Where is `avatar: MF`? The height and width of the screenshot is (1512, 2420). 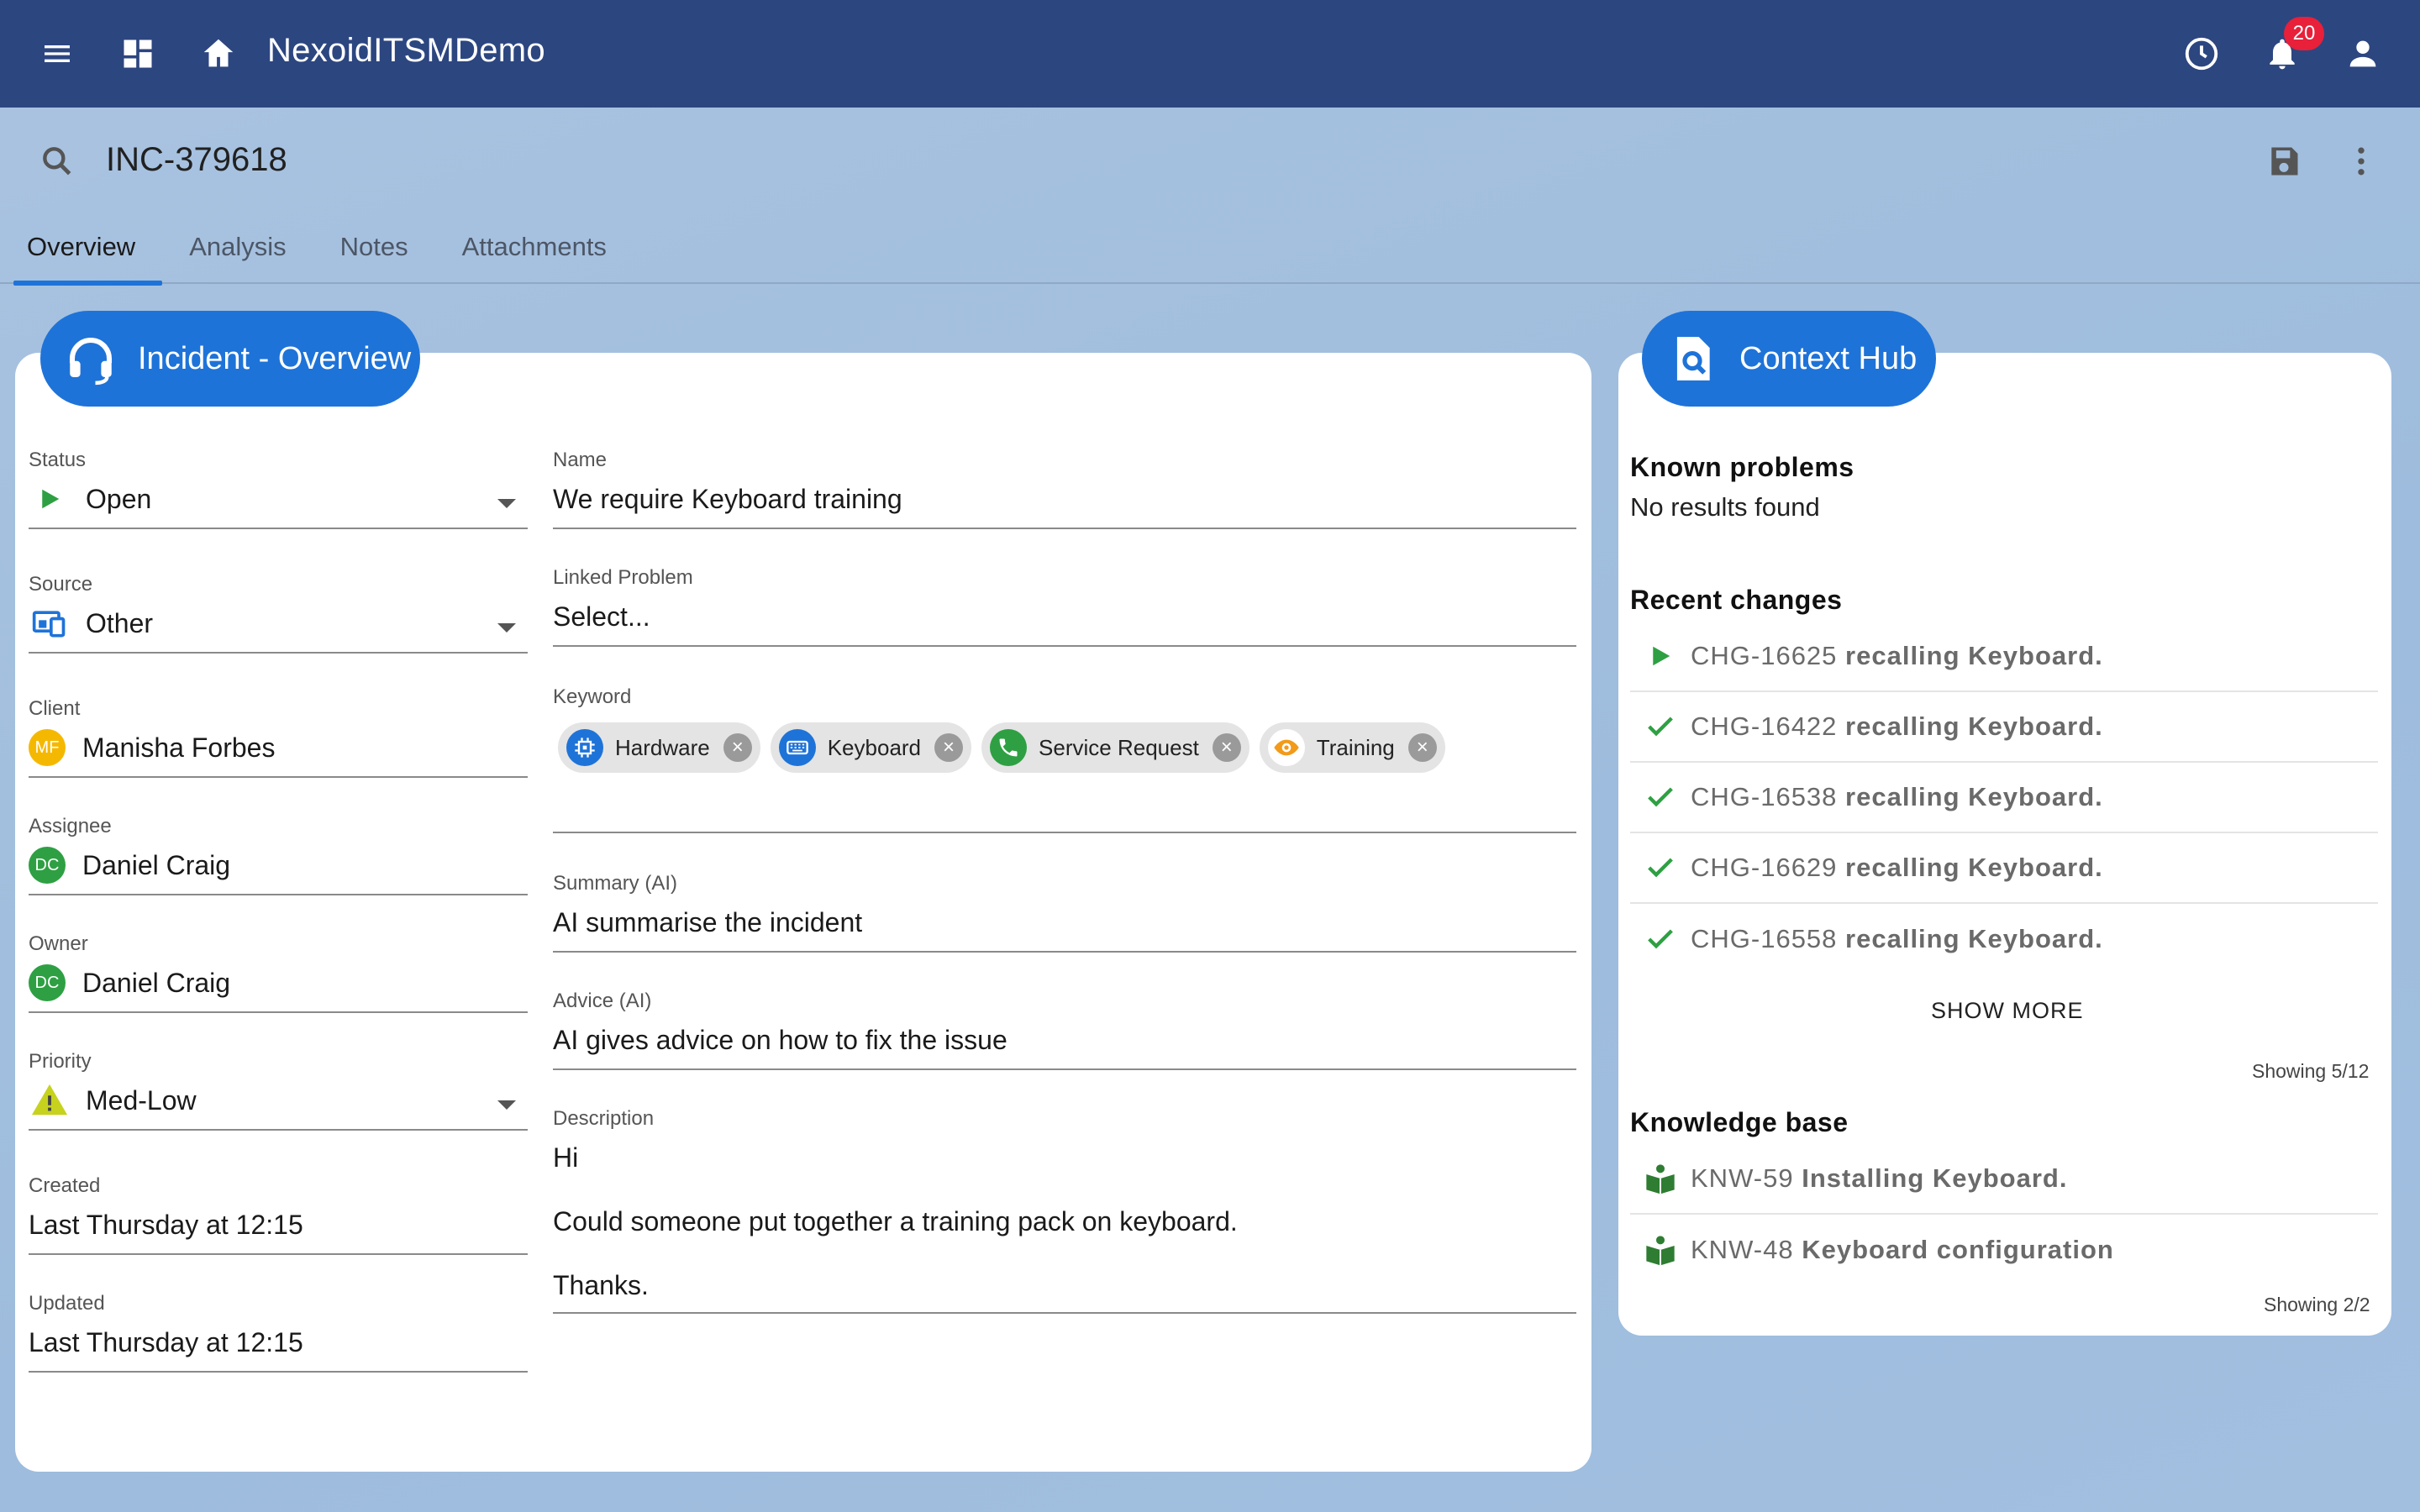 avatar: MF is located at coordinates (47, 747).